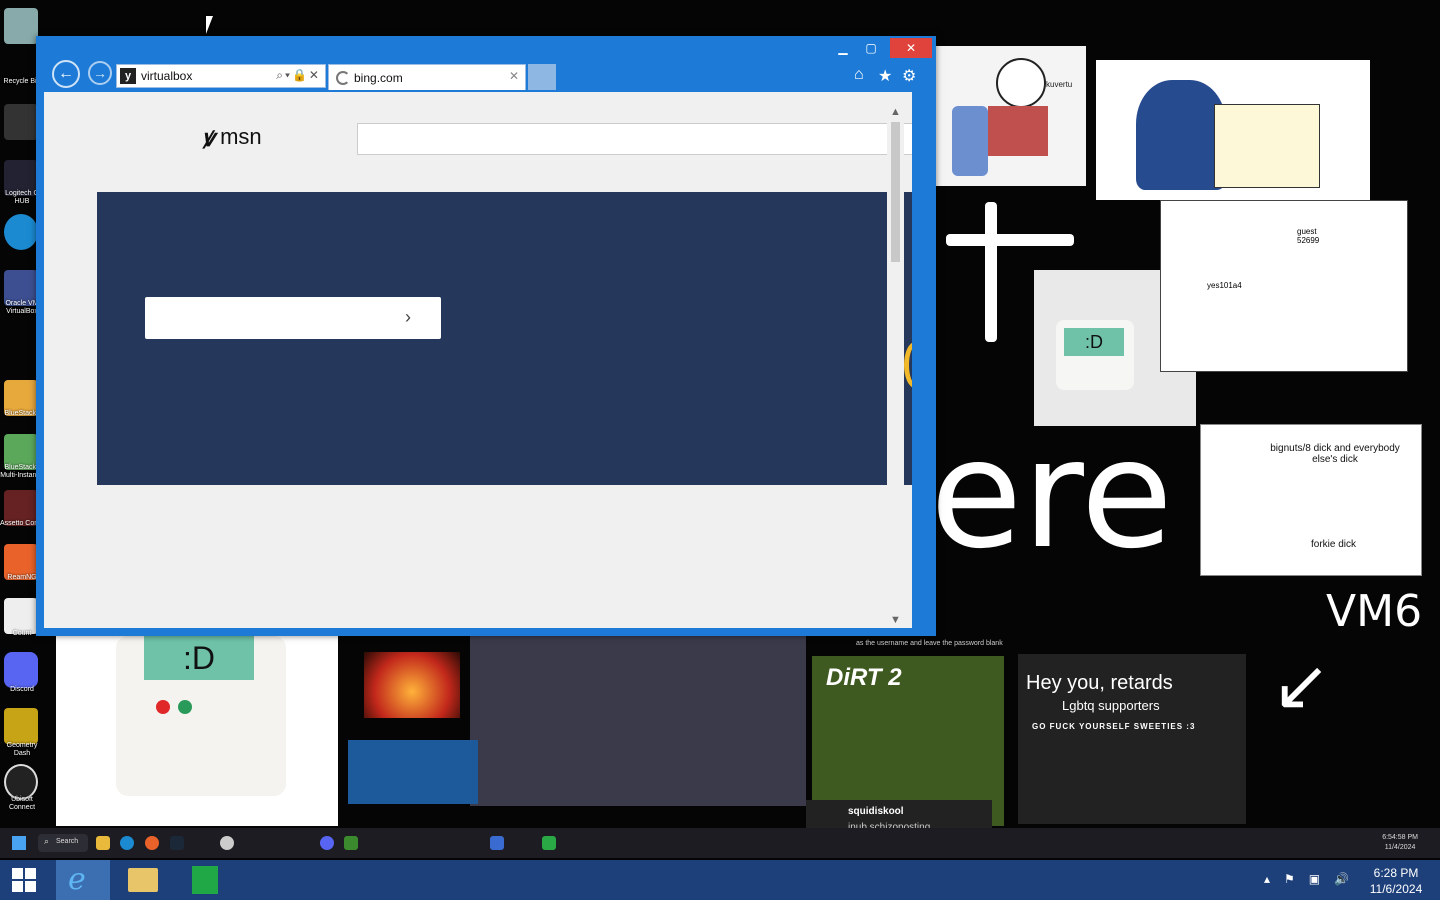  What do you see at coordinates (21, 616) in the screenshot?
I see `count-icon` at bounding box center [21, 616].